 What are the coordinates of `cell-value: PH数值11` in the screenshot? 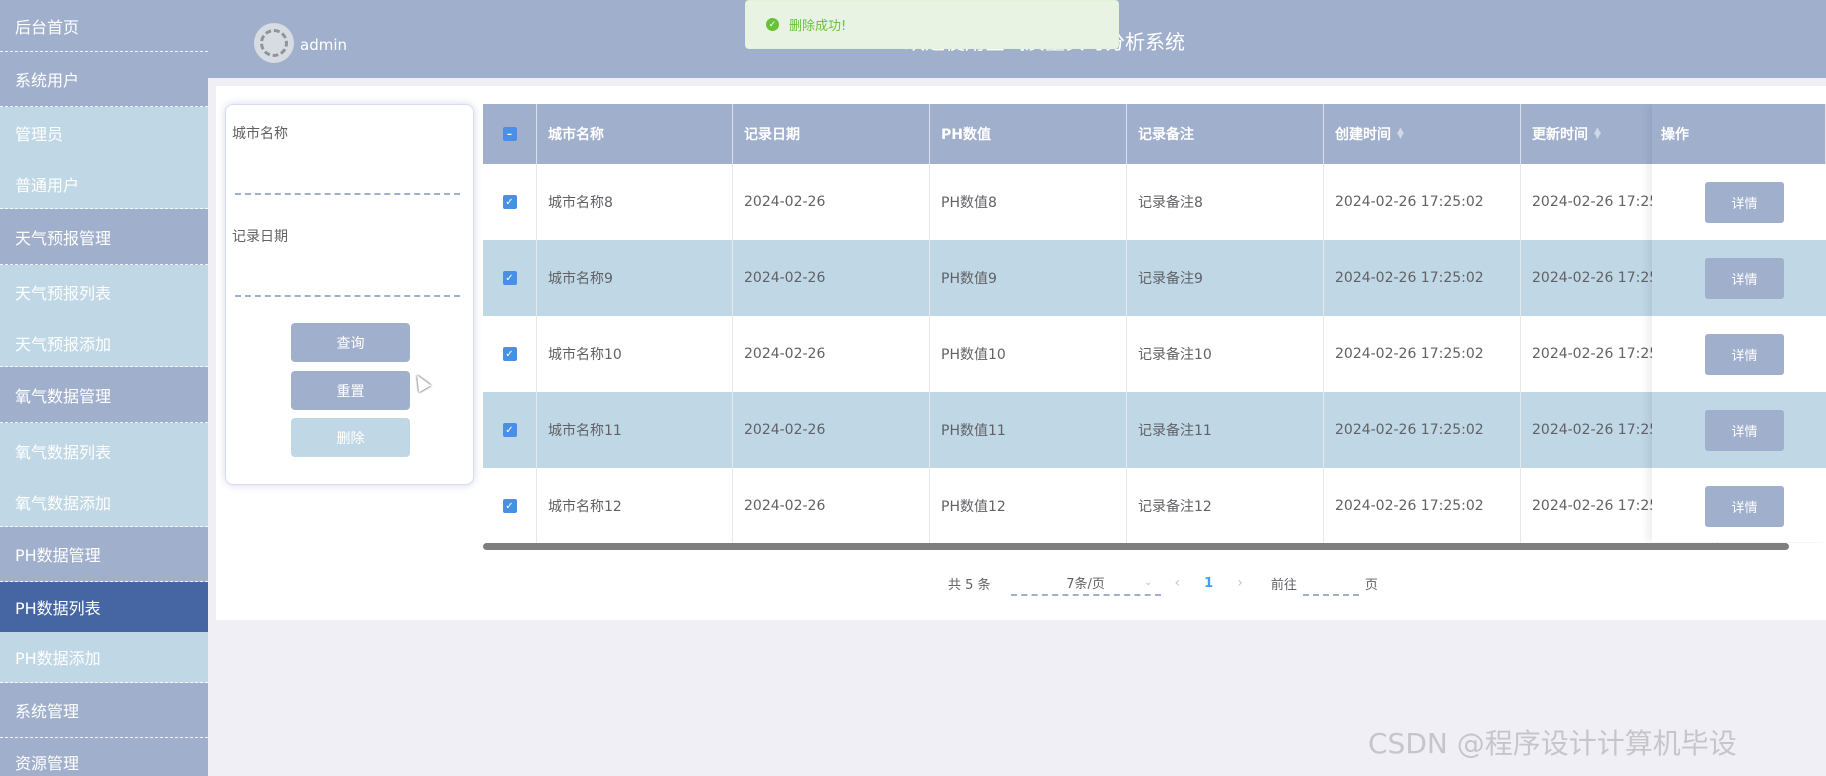 It's located at (973, 431).